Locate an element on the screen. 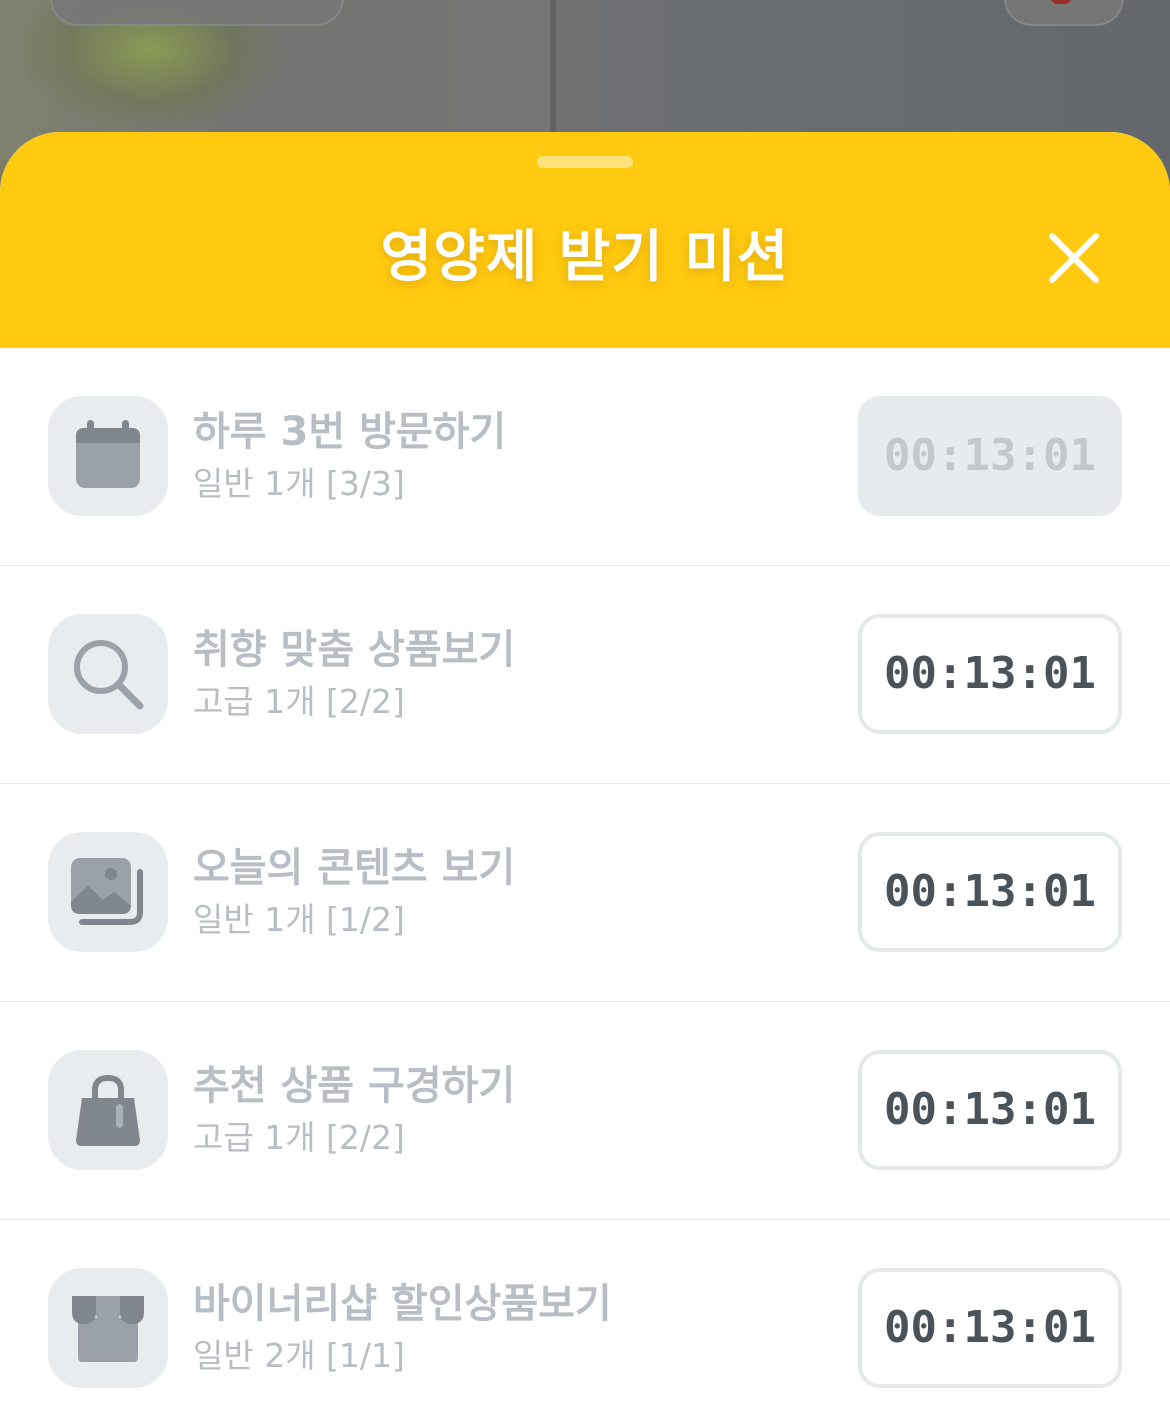 The height and width of the screenshot is (1419, 1170). search-icon is located at coordinates (109, 675).